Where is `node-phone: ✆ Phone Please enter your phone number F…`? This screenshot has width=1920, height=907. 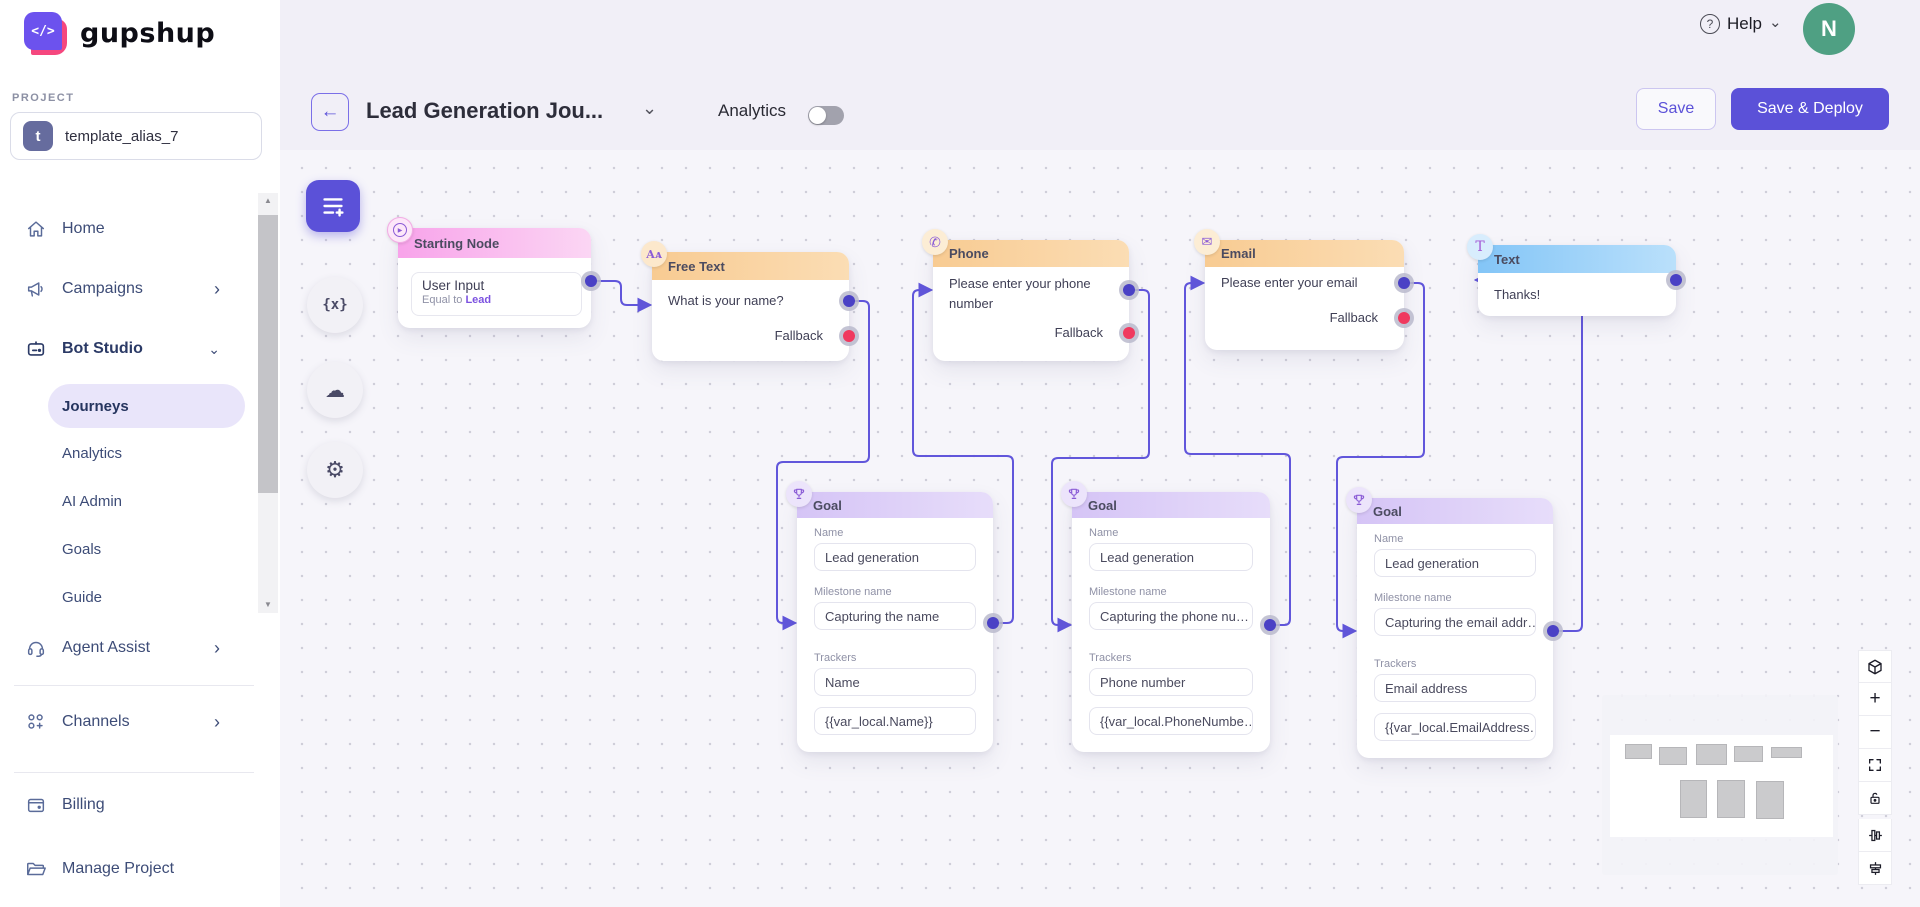 node-phone: ✆ Phone Please enter your phone number F… is located at coordinates (1028, 295).